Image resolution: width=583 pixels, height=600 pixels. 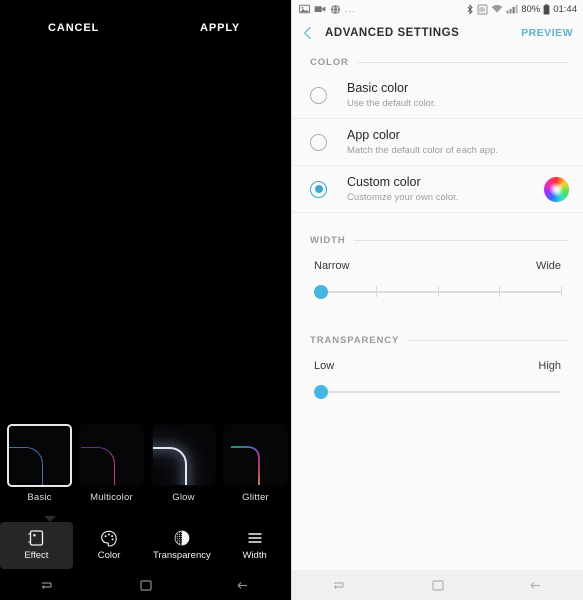 I want to click on system-status-icons: 80% 01:44, so click(x=521, y=9).